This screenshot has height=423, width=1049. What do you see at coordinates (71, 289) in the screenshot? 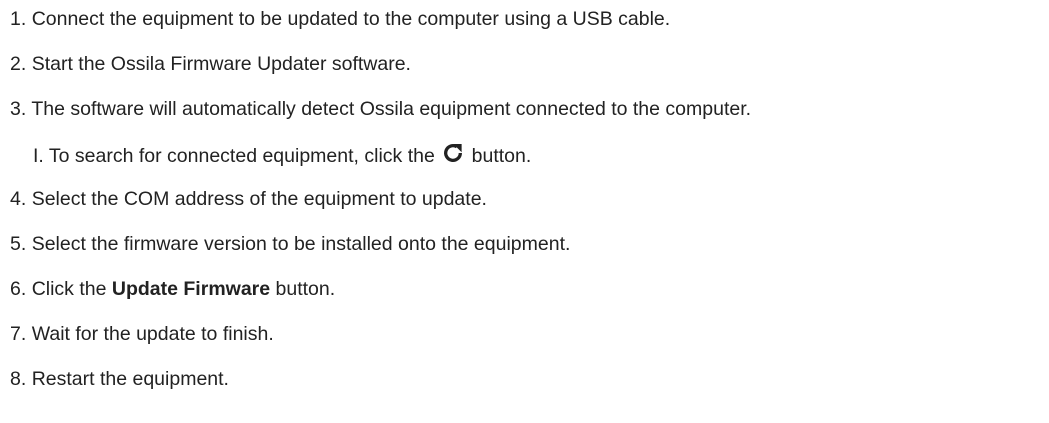
I see `step-text-pre: Click the` at bounding box center [71, 289].